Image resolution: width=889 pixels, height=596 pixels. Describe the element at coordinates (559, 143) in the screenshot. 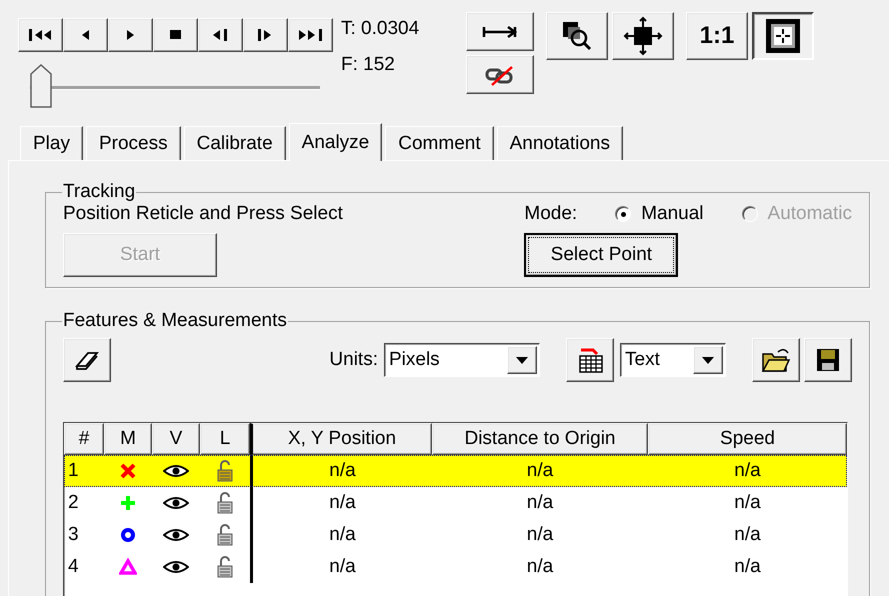

I see `tab: Annotations` at that location.